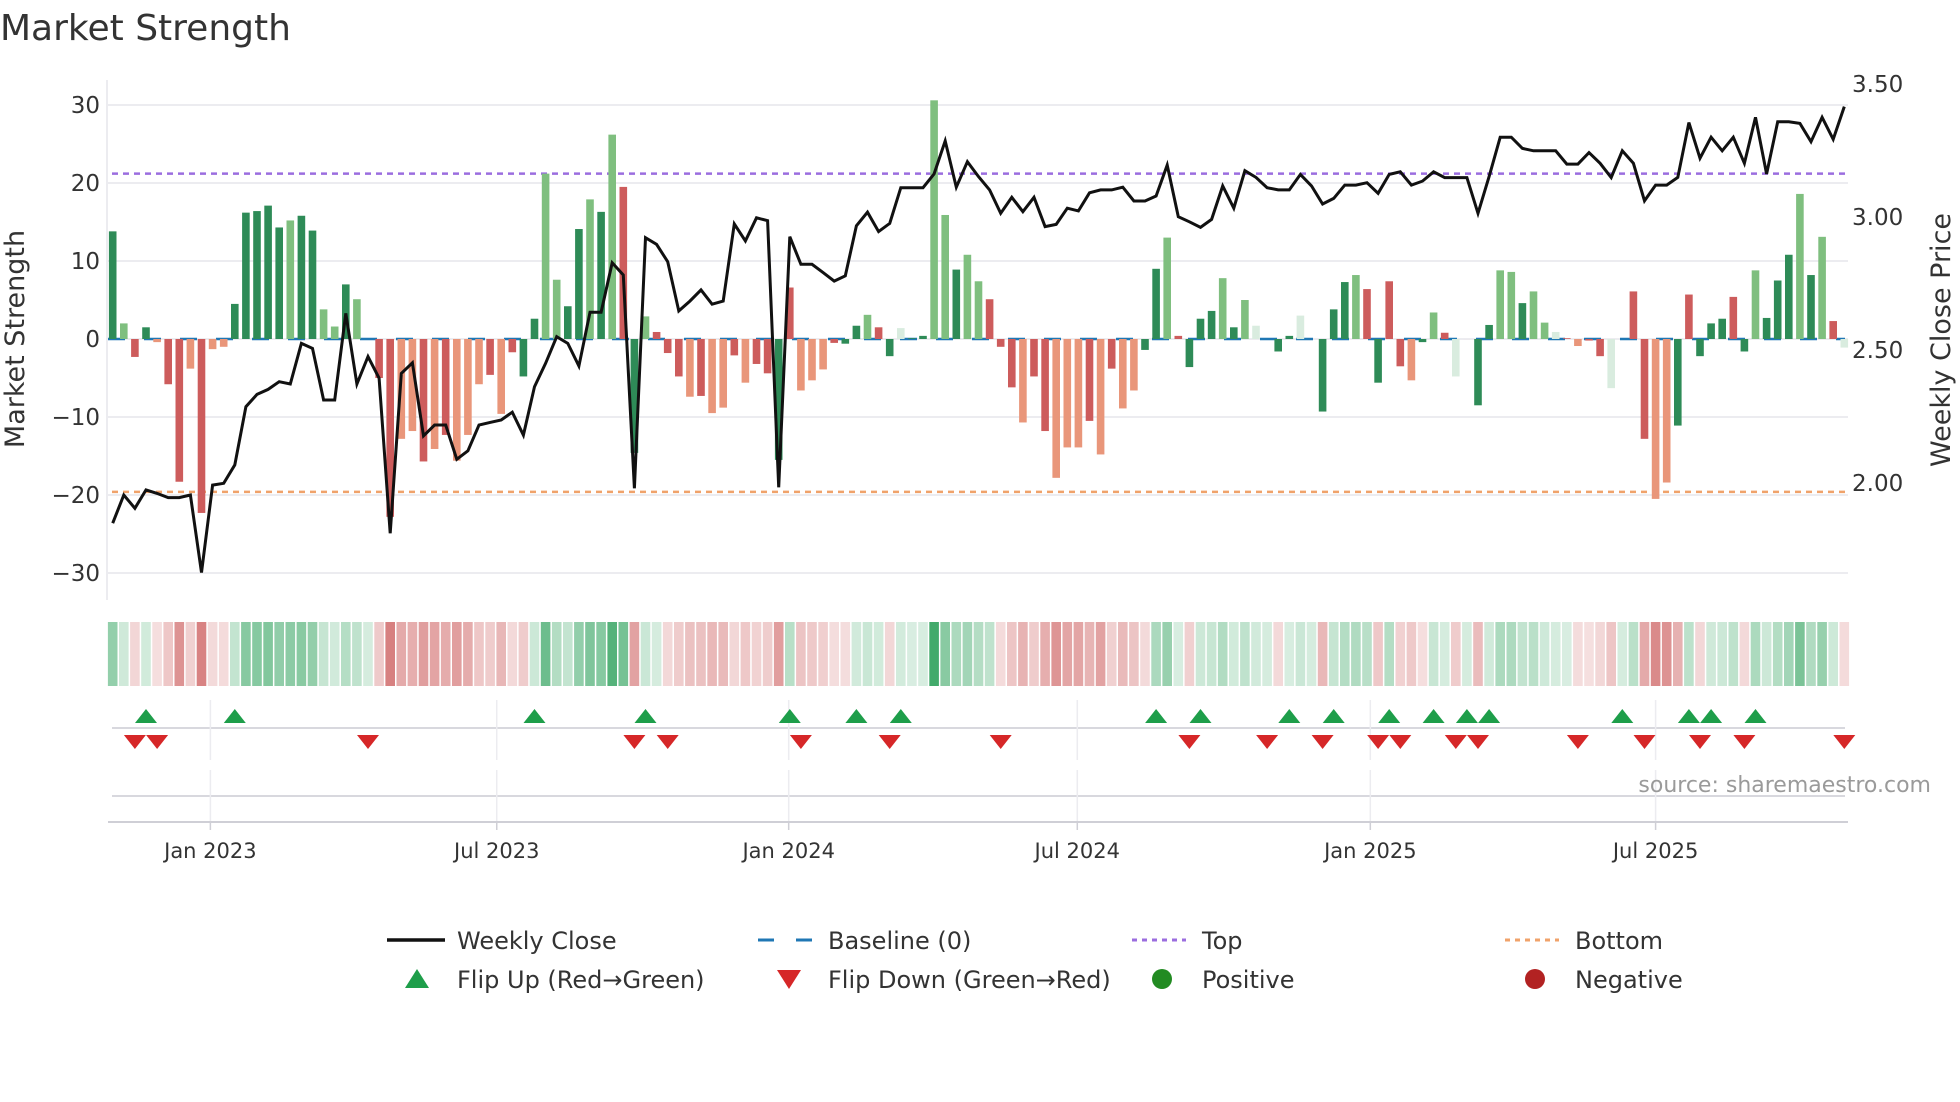 The image size is (1960, 1102). What do you see at coordinates (1877, 85) in the screenshot?
I see `y2-tick-label: 3.50` at bounding box center [1877, 85].